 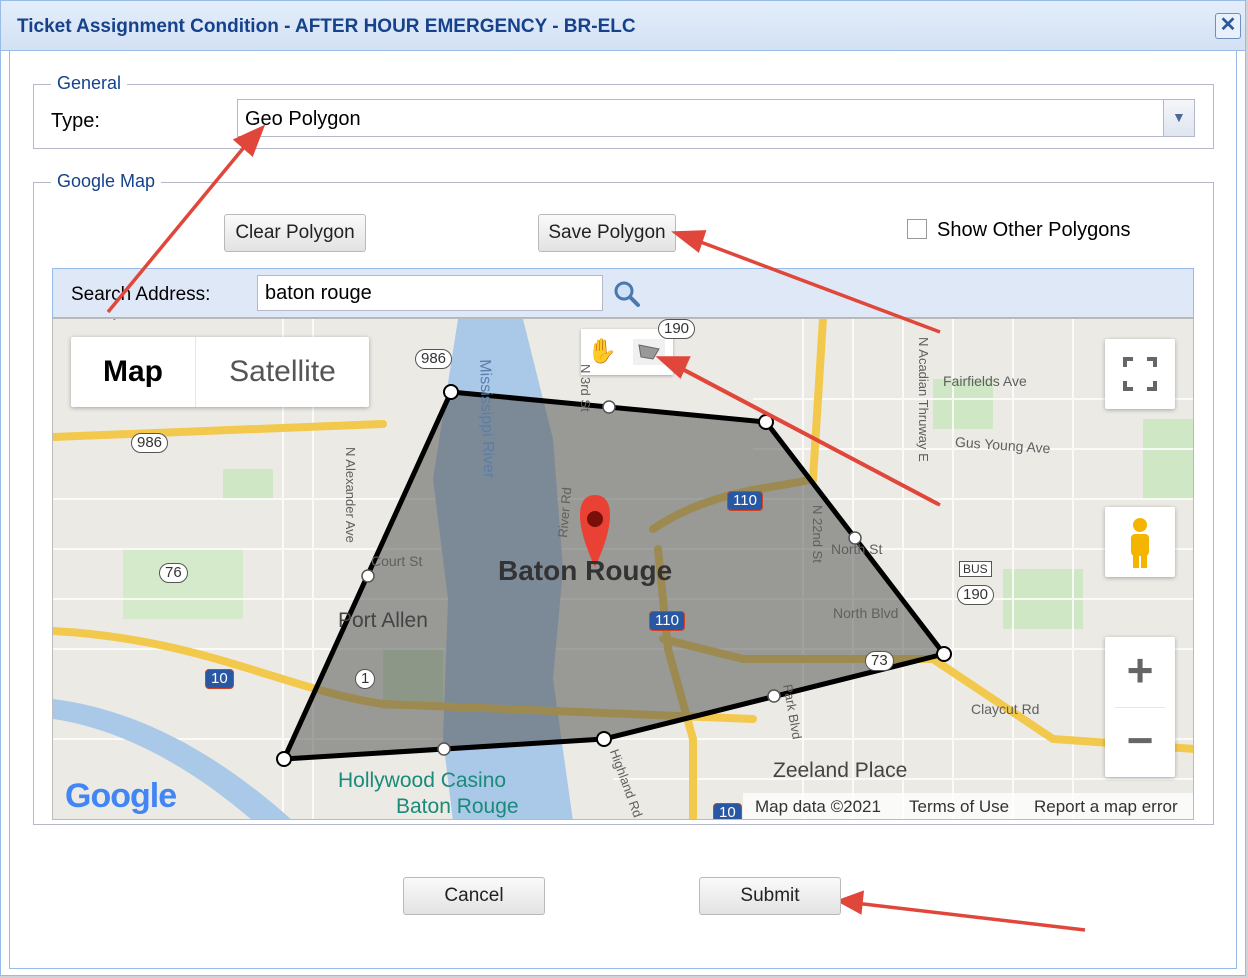 I want to click on report-error-link: Report a map error, so click(x=1106, y=807).